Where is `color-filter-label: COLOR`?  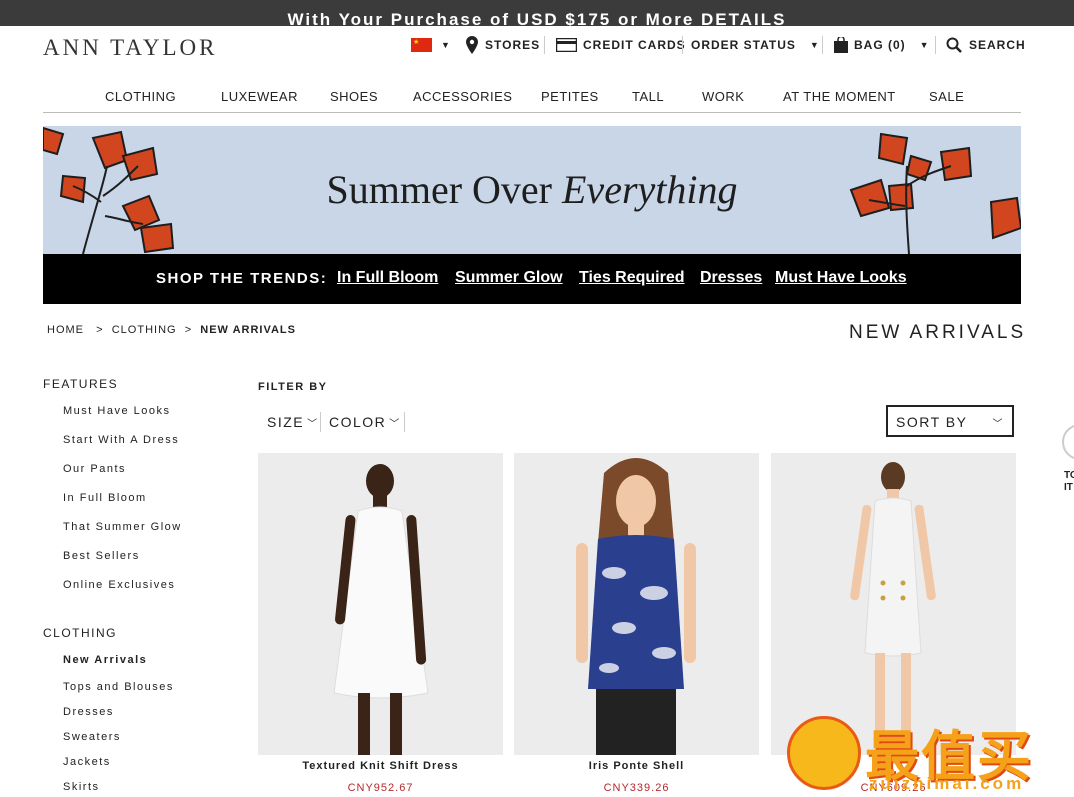
color-filter-label: COLOR is located at coordinates (358, 422).